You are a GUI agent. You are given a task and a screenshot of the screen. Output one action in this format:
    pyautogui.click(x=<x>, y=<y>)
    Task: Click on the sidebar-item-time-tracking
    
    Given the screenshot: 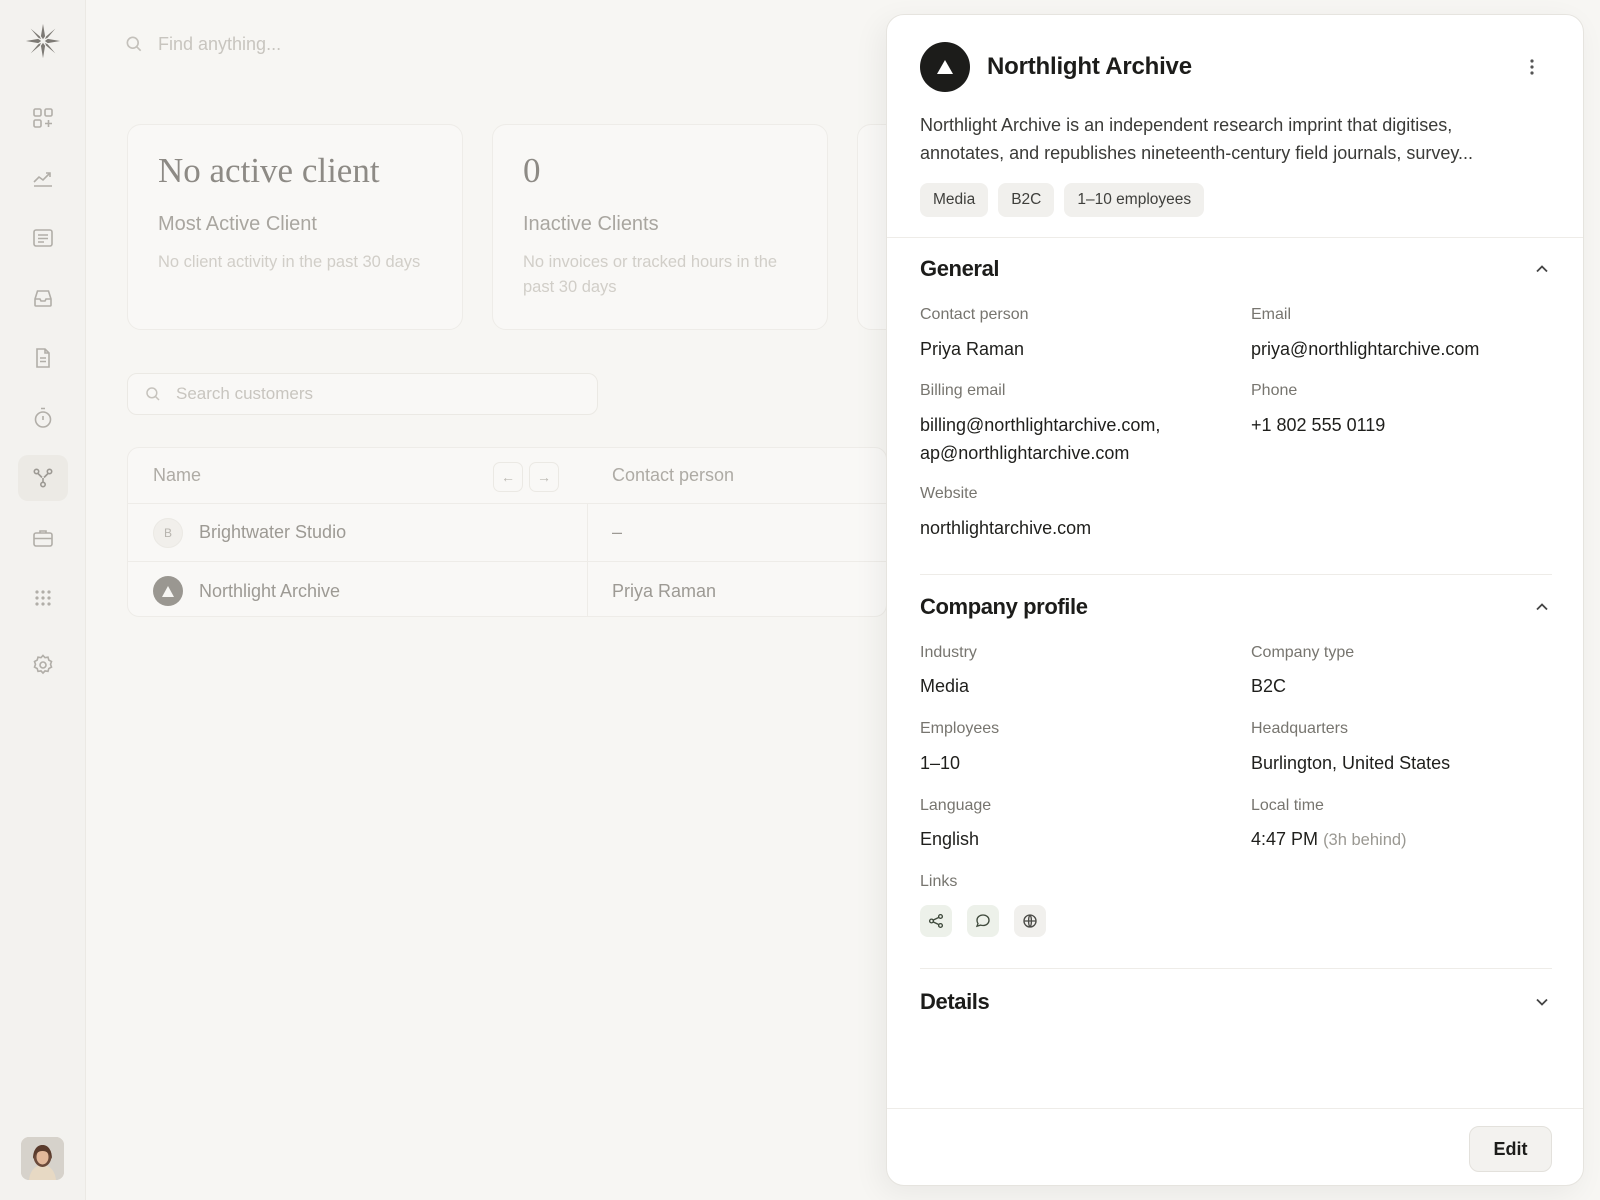 What is the action you would take?
    pyautogui.click(x=43, y=418)
    